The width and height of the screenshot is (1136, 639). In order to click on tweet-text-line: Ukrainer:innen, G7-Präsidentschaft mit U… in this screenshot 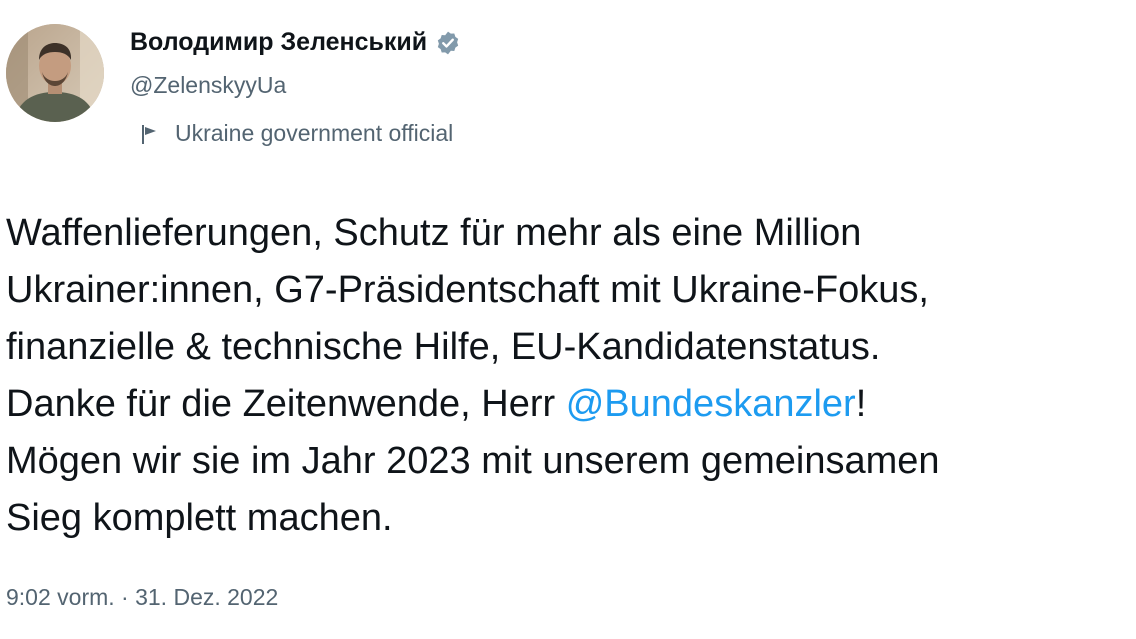, I will do `click(467, 290)`.